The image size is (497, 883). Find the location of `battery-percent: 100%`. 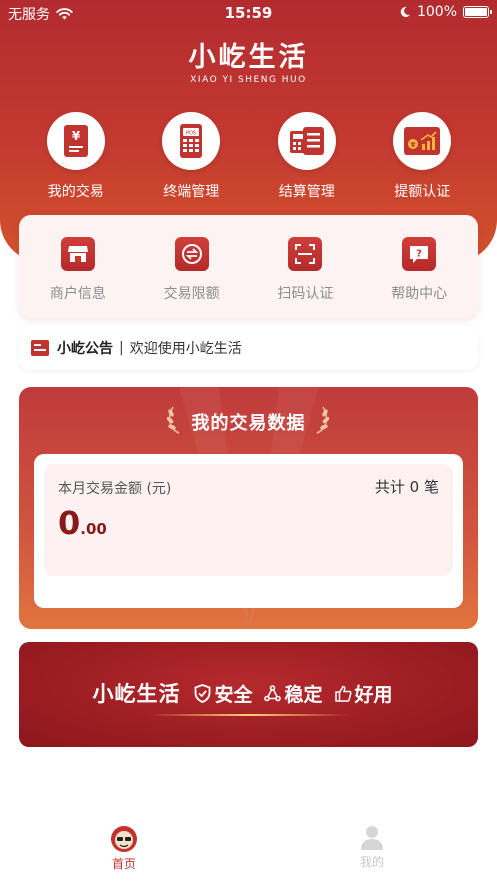

battery-percent: 100% is located at coordinates (436, 12).